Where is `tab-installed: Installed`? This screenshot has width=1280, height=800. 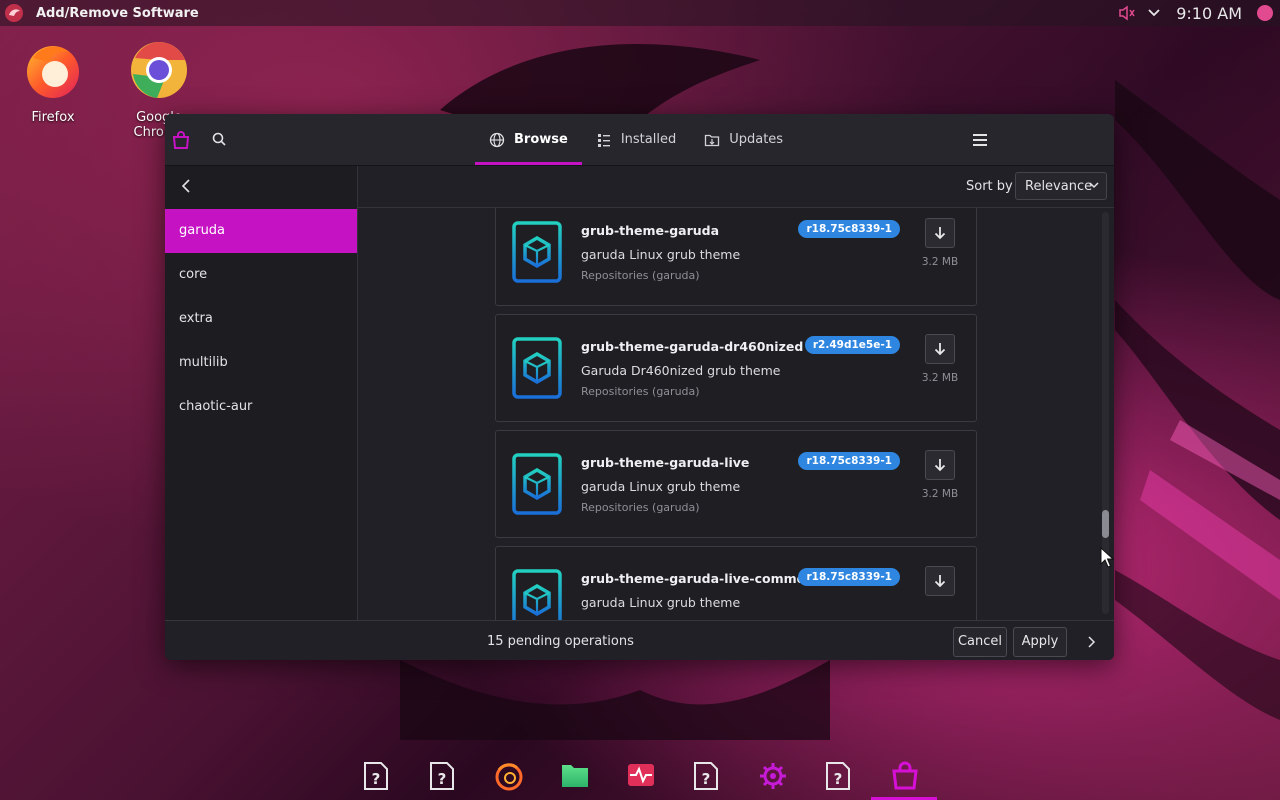 tab-installed: Installed is located at coordinates (636, 139).